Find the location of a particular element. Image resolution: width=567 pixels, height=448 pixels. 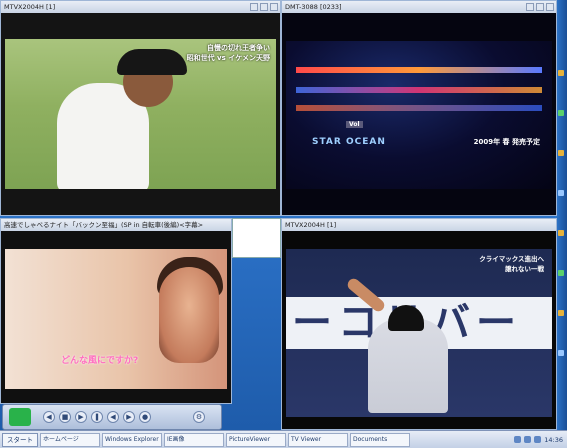

play-button: ▶ is located at coordinates (81, 417).